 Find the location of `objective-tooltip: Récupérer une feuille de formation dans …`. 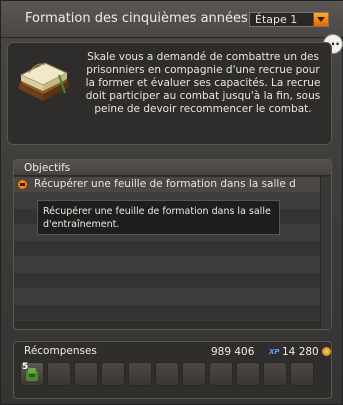

objective-tooltip: Récupérer une feuille de formation dans … is located at coordinates (158, 217).